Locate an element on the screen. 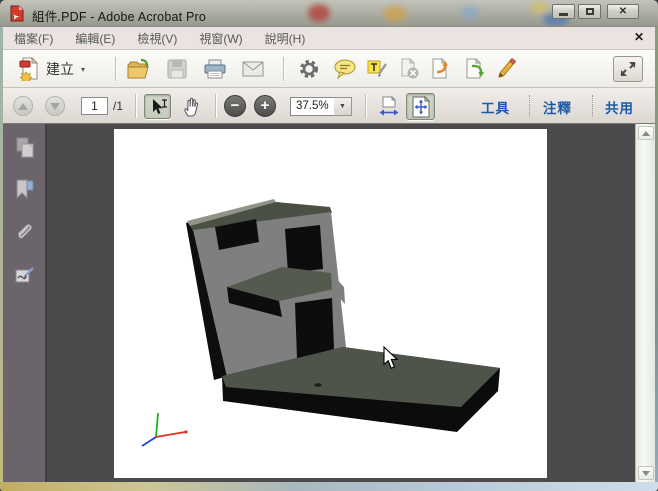  delete-page-icon is located at coordinates (410, 68).